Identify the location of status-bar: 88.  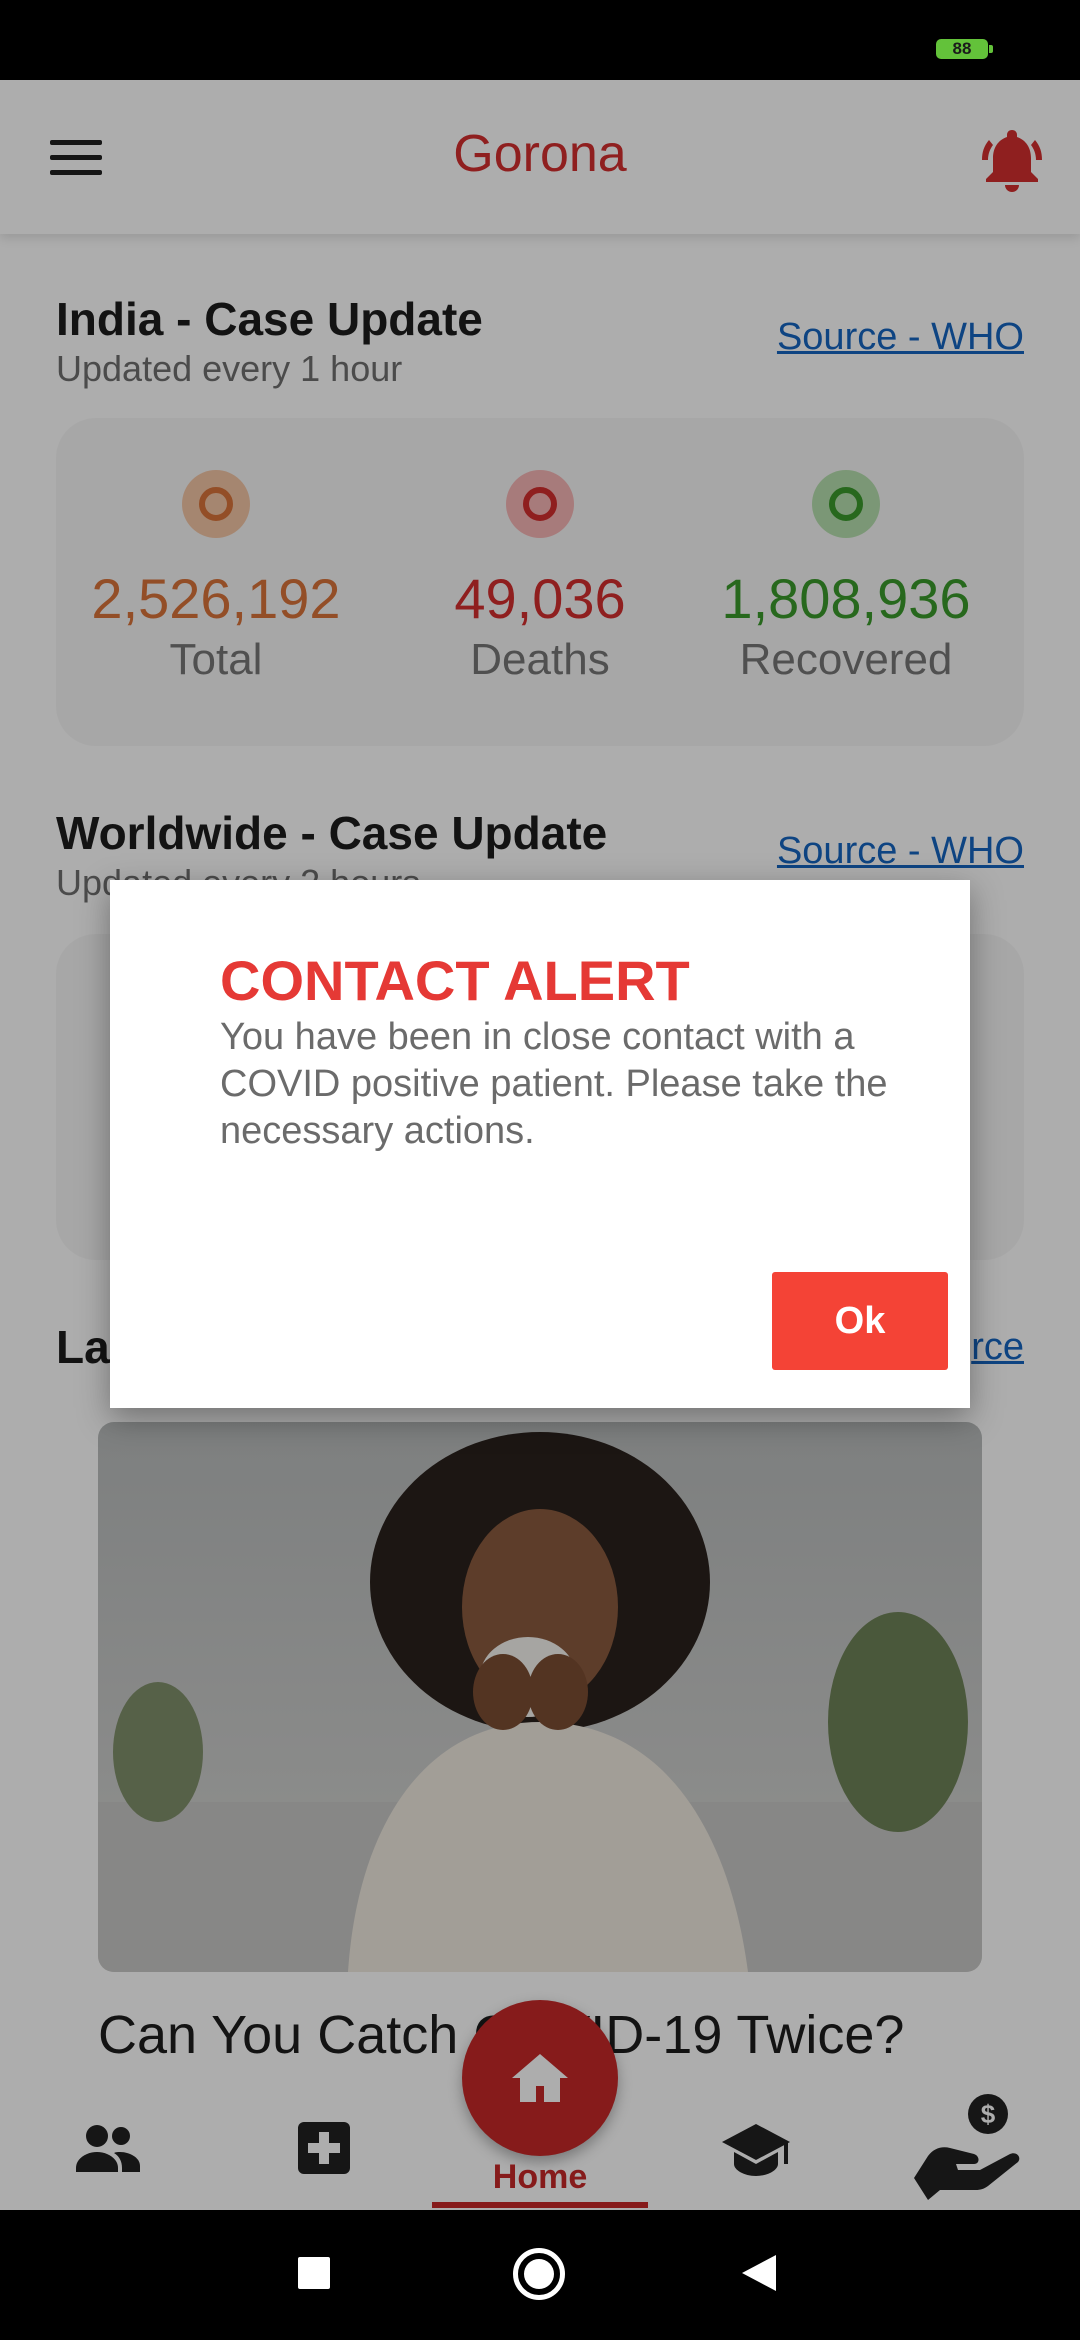
(540, 40).